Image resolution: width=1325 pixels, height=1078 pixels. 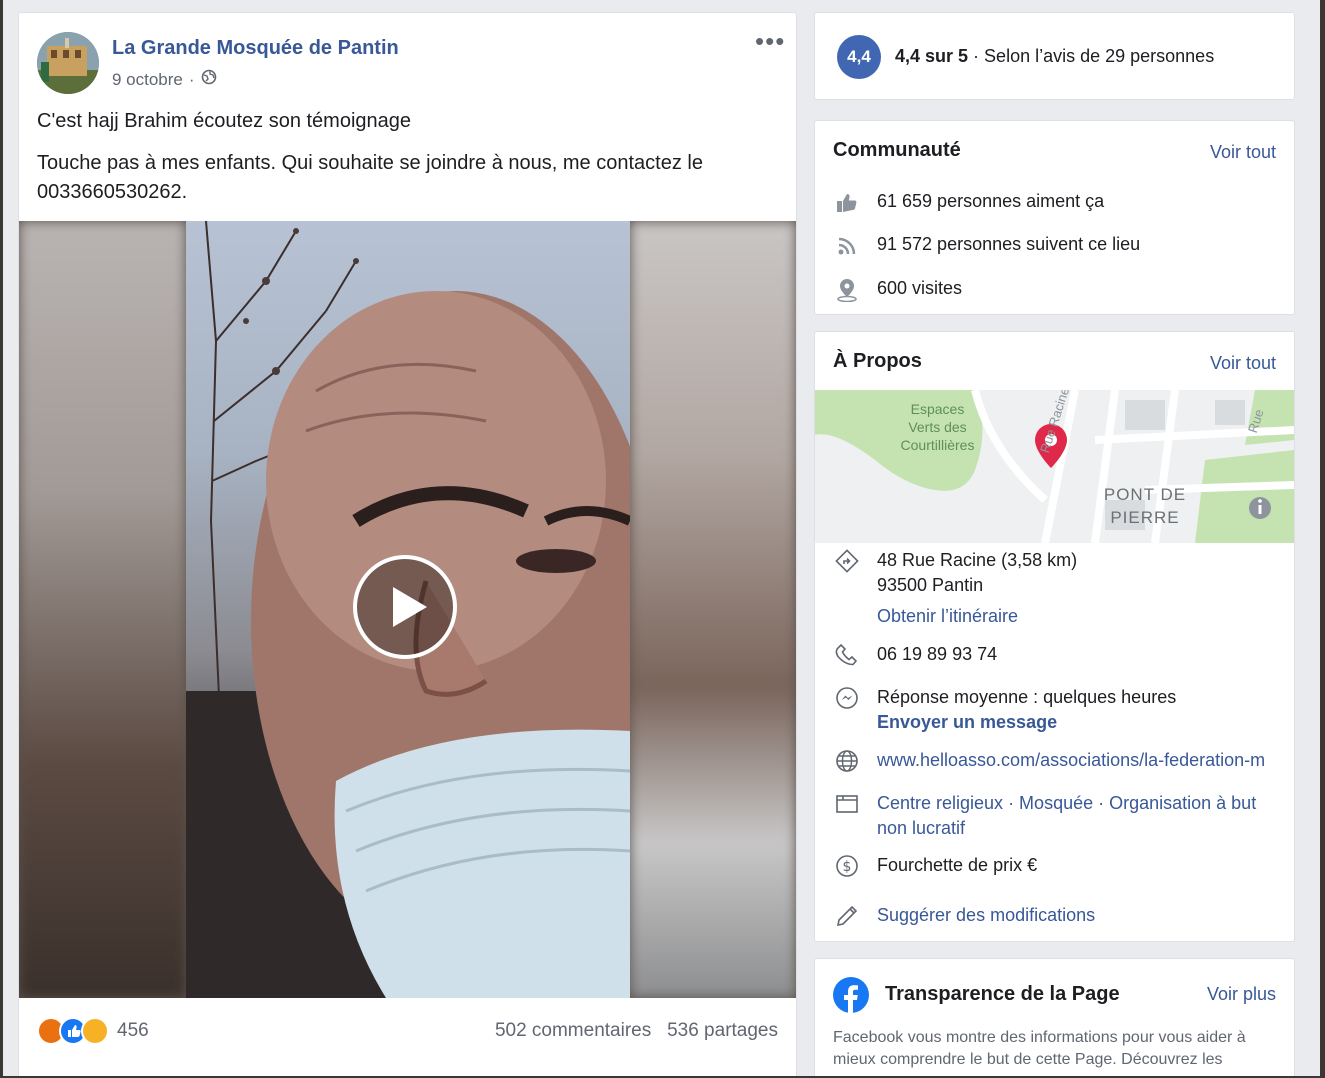 I want to click on rating-text: 4,4 sur 5 · Selon l’avis de 29 personnes, so click(x=1054, y=56).